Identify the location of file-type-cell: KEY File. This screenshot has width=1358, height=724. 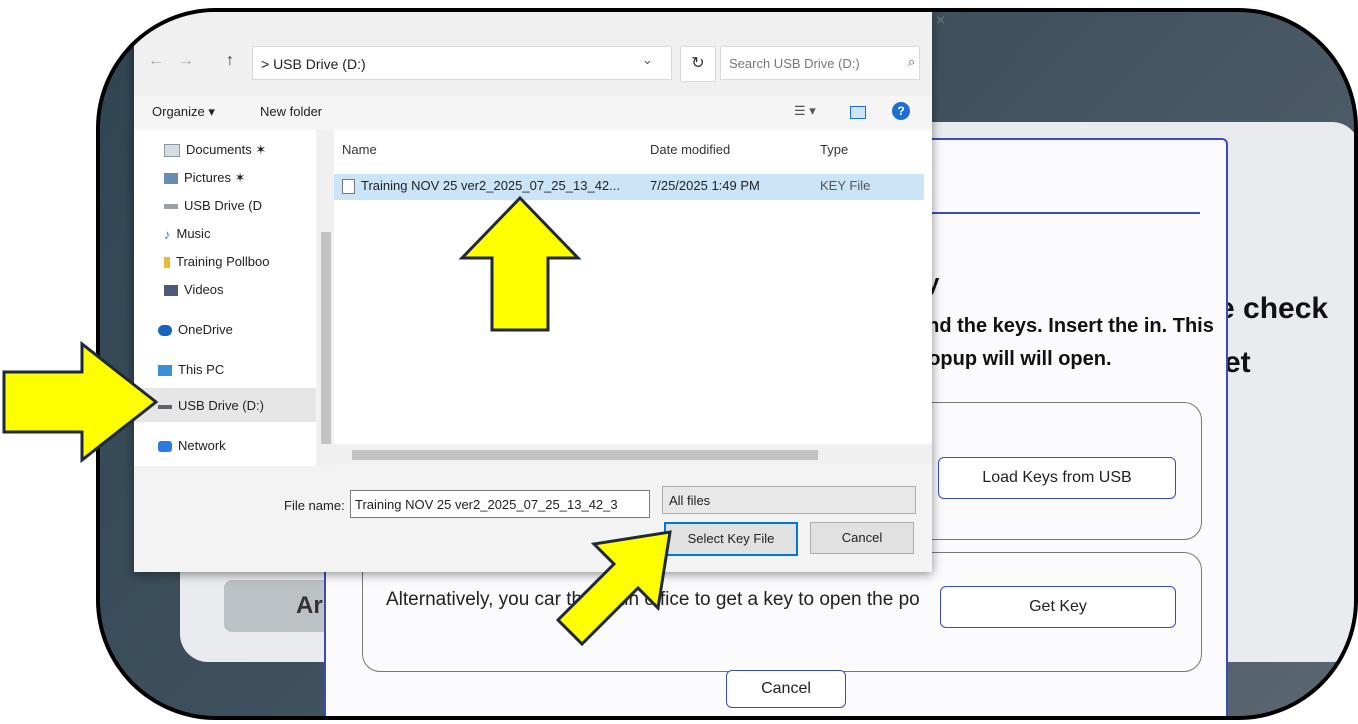
(845, 185).